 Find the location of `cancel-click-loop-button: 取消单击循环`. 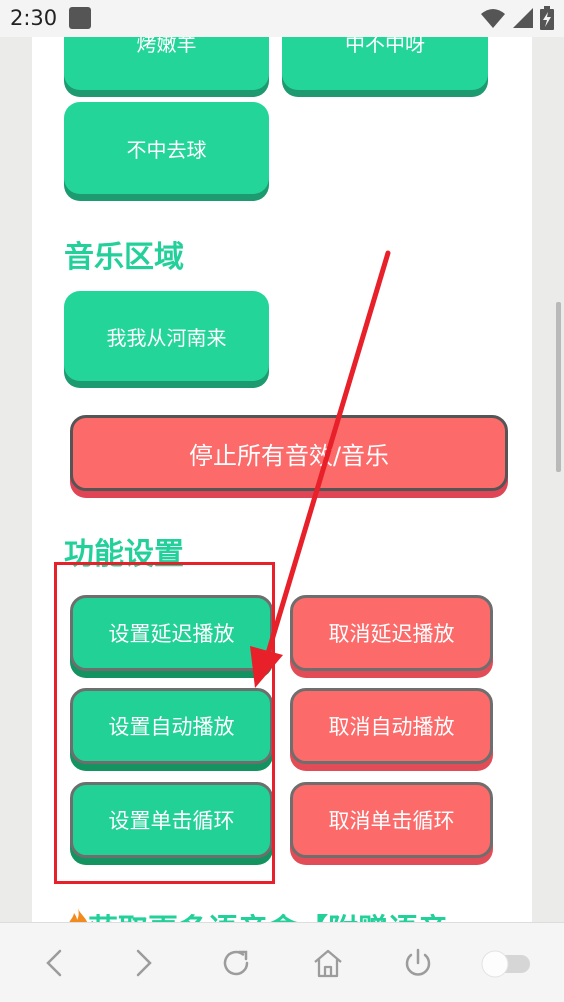

cancel-click-loop-button: 取消单击循环 is located at coordinates (391, 820).